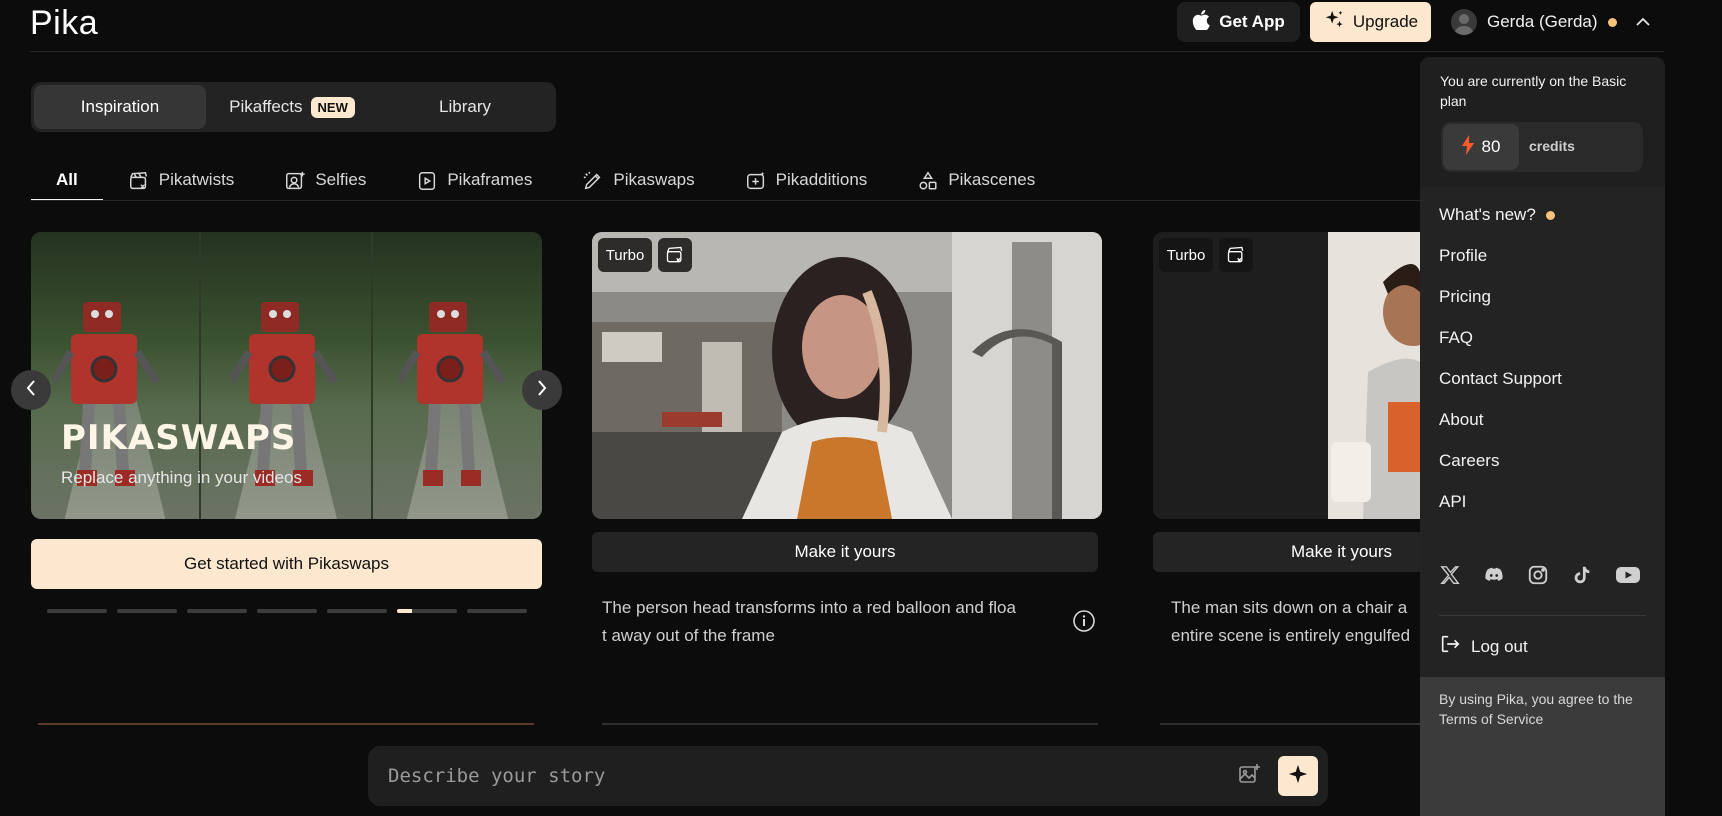  I want to click on carousel-prev-button, so click(31, 390).